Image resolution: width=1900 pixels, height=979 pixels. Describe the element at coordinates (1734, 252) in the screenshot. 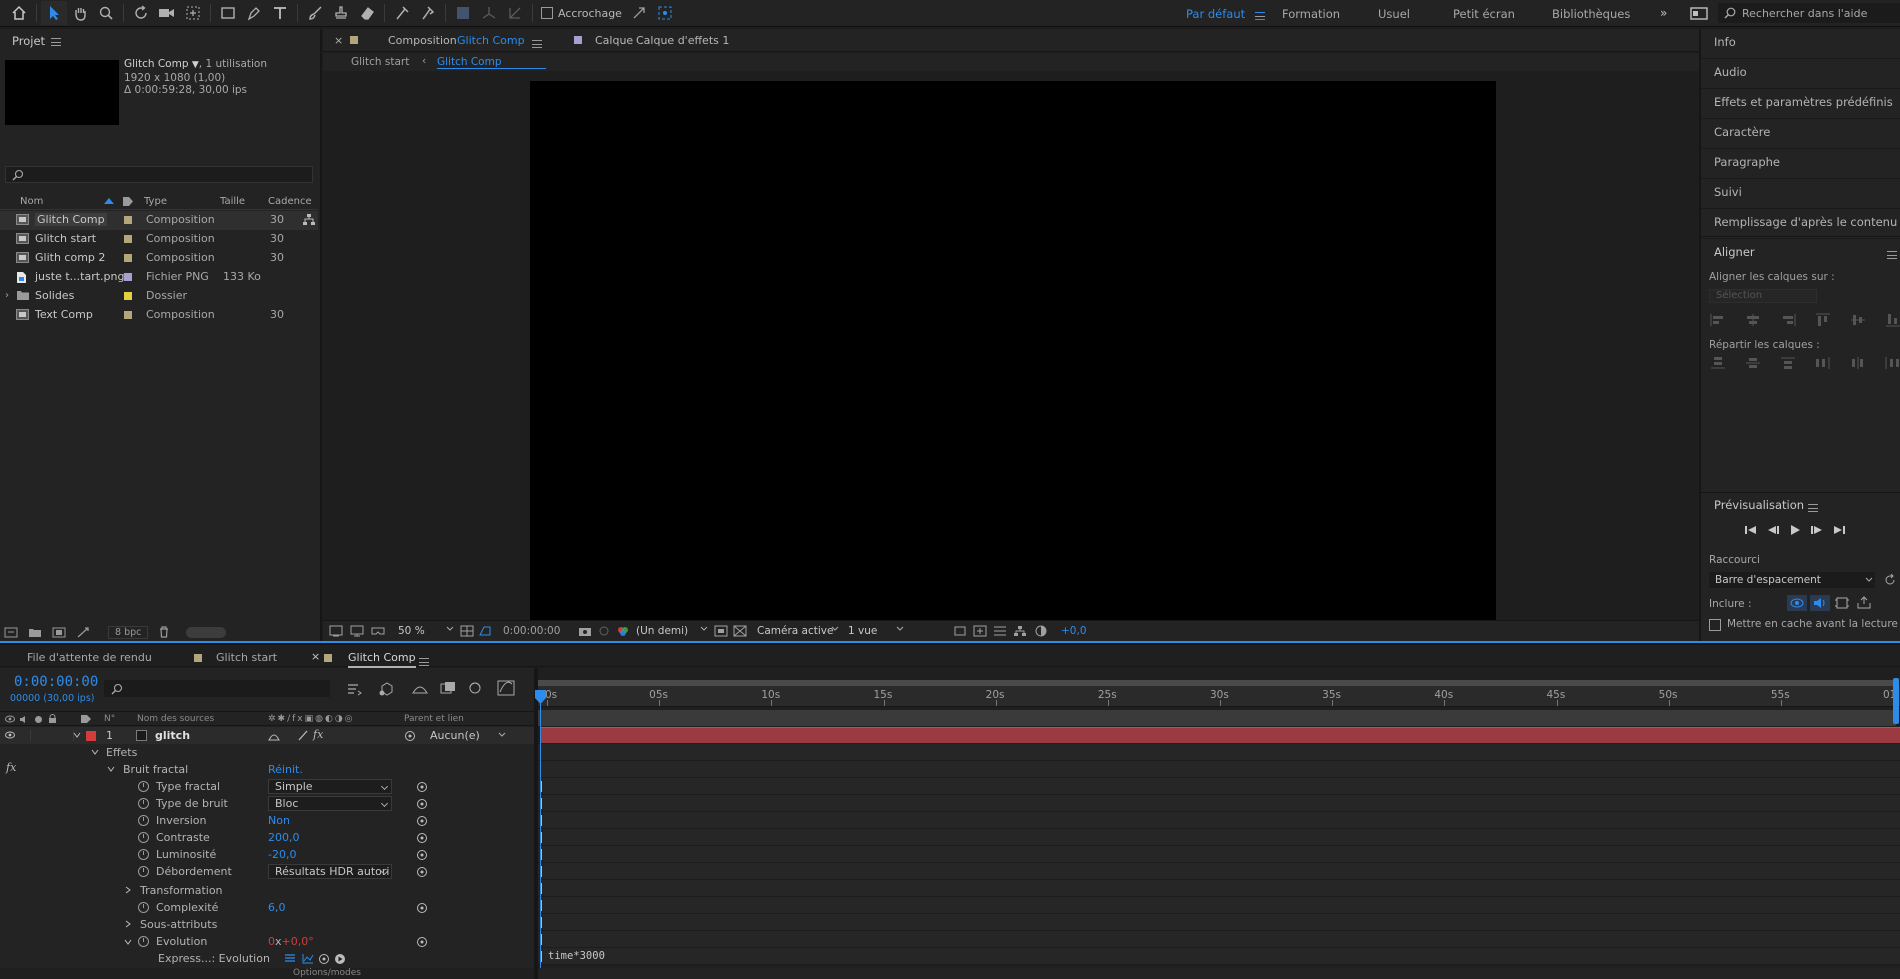

I see `align-title: Aligner` at that location.